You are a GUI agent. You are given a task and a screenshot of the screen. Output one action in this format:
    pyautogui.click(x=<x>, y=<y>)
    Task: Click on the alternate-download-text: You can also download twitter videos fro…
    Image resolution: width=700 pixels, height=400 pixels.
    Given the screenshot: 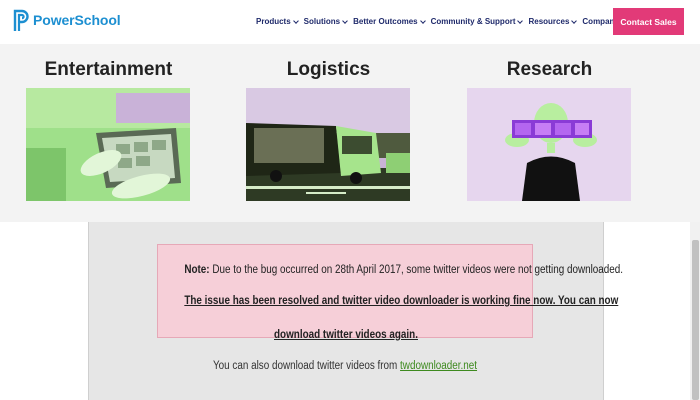 What is the action you would take?
    pyautogui.click(x=344, y=366)
    